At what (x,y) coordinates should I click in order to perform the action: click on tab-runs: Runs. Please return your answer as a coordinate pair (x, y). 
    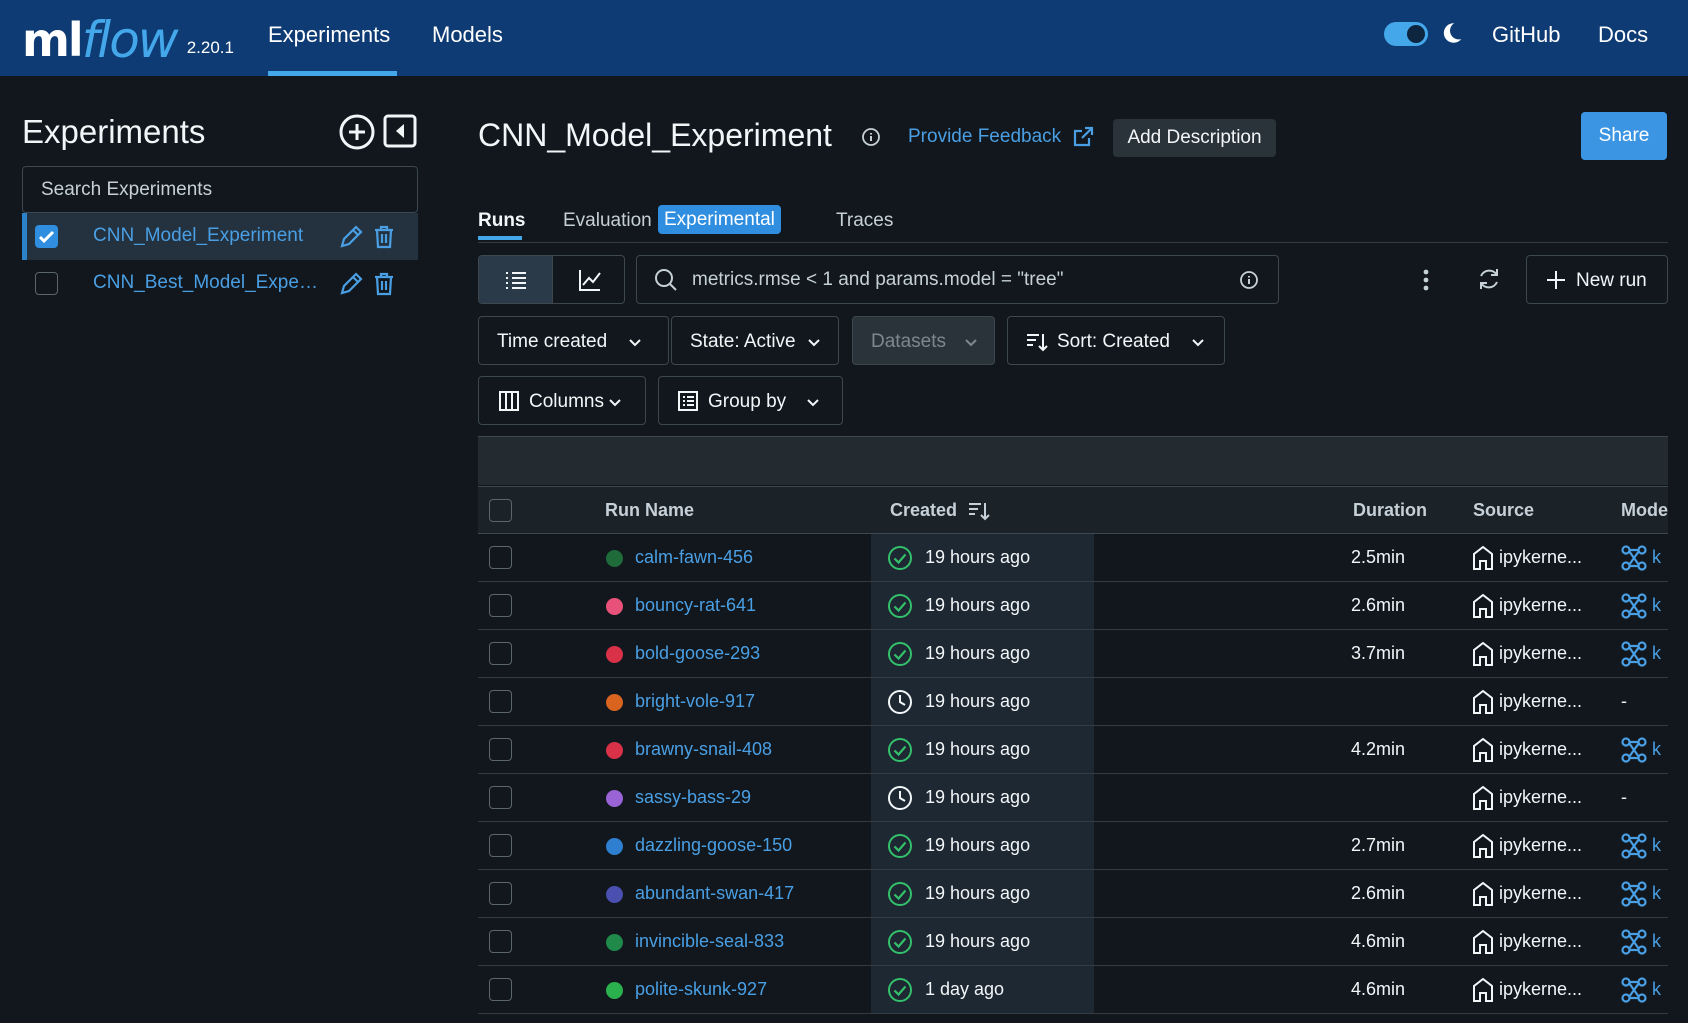
    Looking at the image, I should click on (502, 221).